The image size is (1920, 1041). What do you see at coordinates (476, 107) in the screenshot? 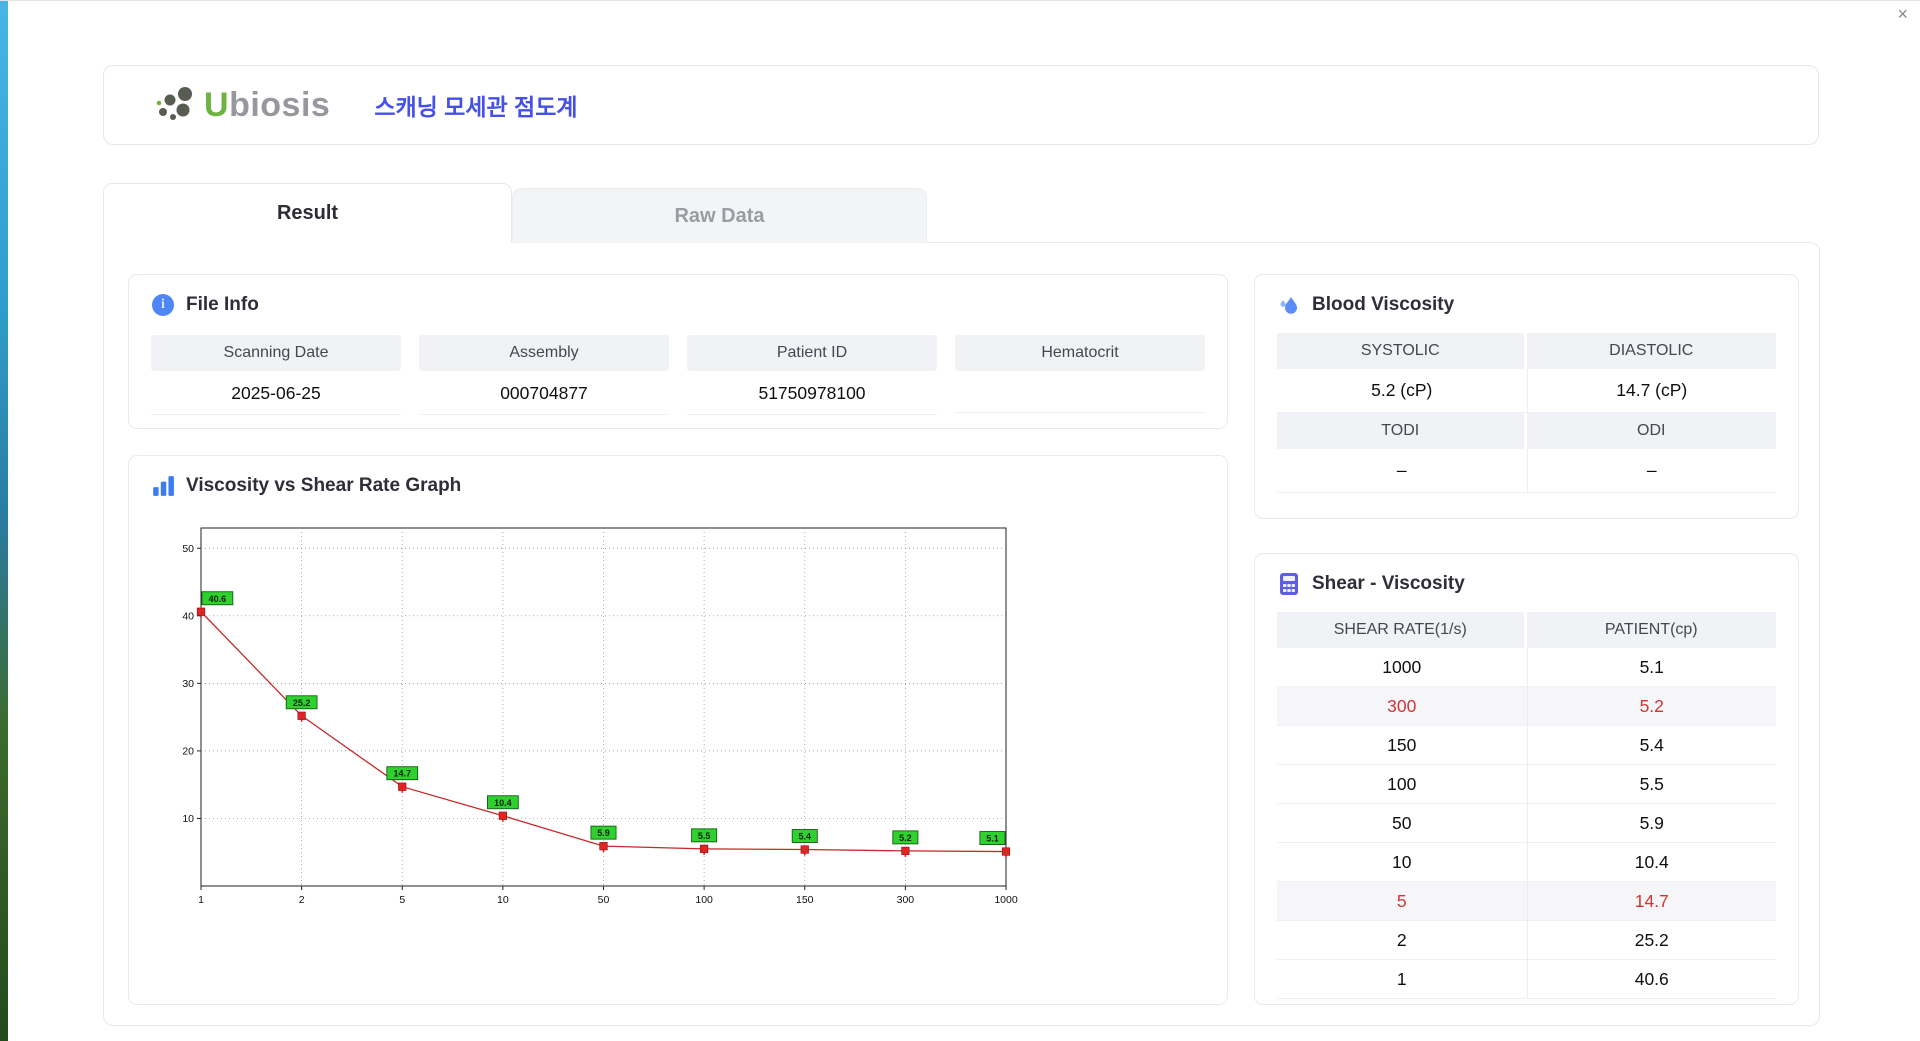
I see `page-title: 스캐닝 모세관 점도계` at bounding box center [476, 107].